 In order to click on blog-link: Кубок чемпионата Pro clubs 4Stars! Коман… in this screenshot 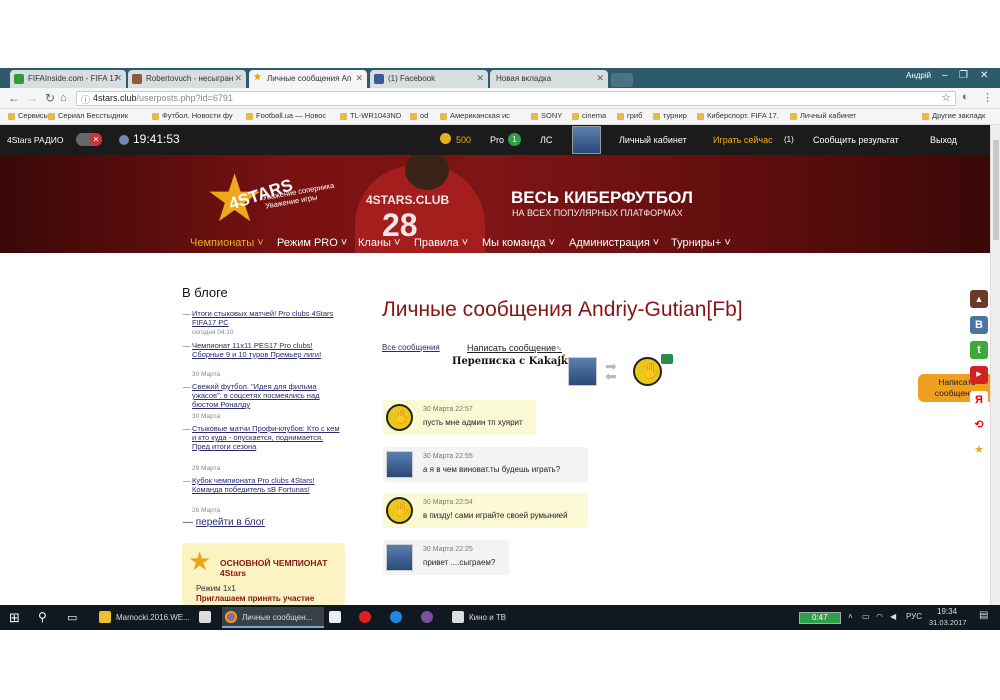, I will do `click(262, 485)`.